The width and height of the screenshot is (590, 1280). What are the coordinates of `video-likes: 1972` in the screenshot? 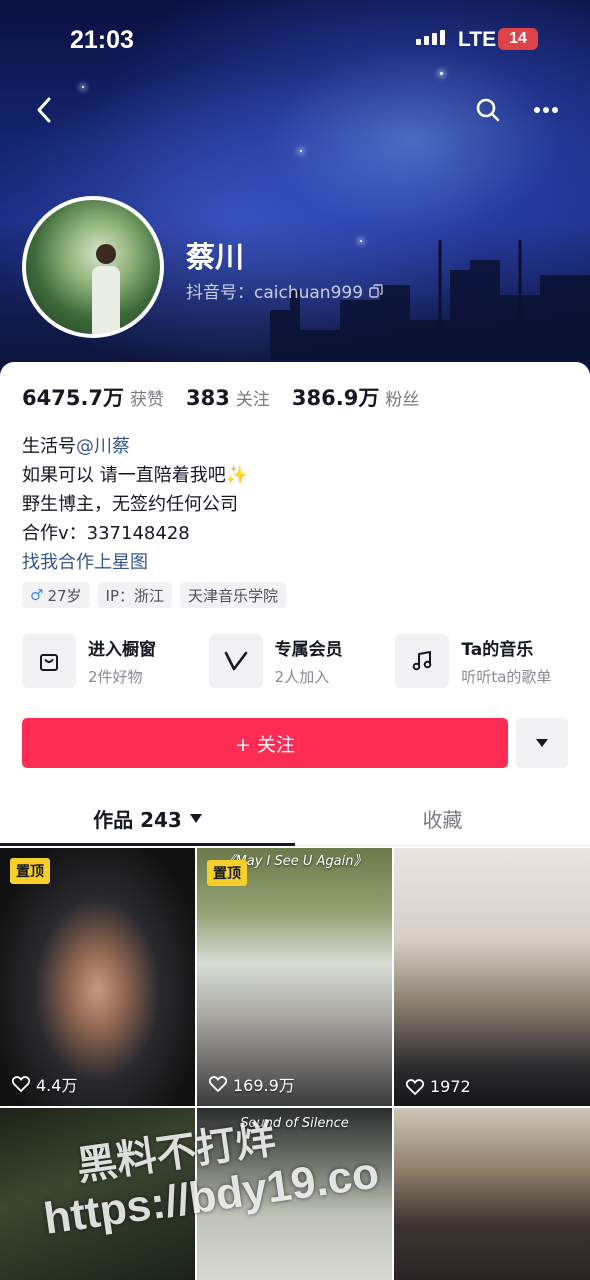 It's located at (438, 1086).